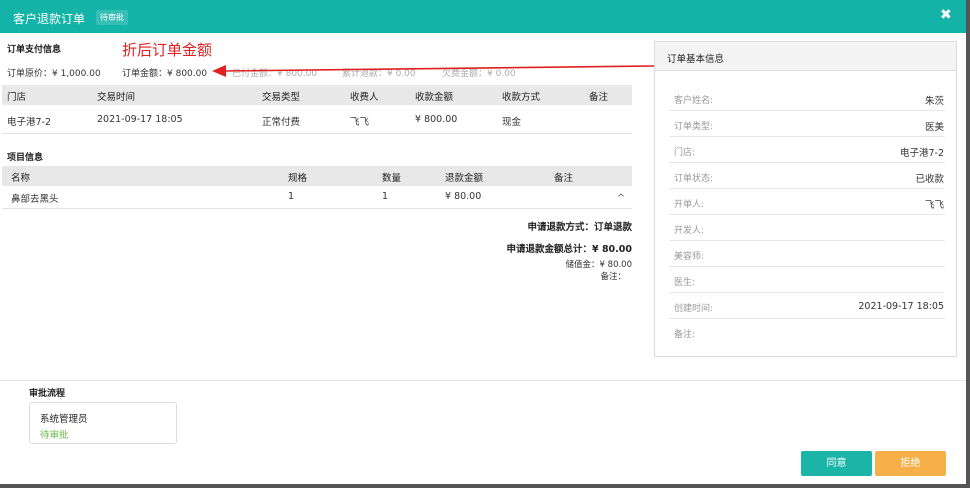  I want to click on info-label: 订单状态:, so click(694, 179).